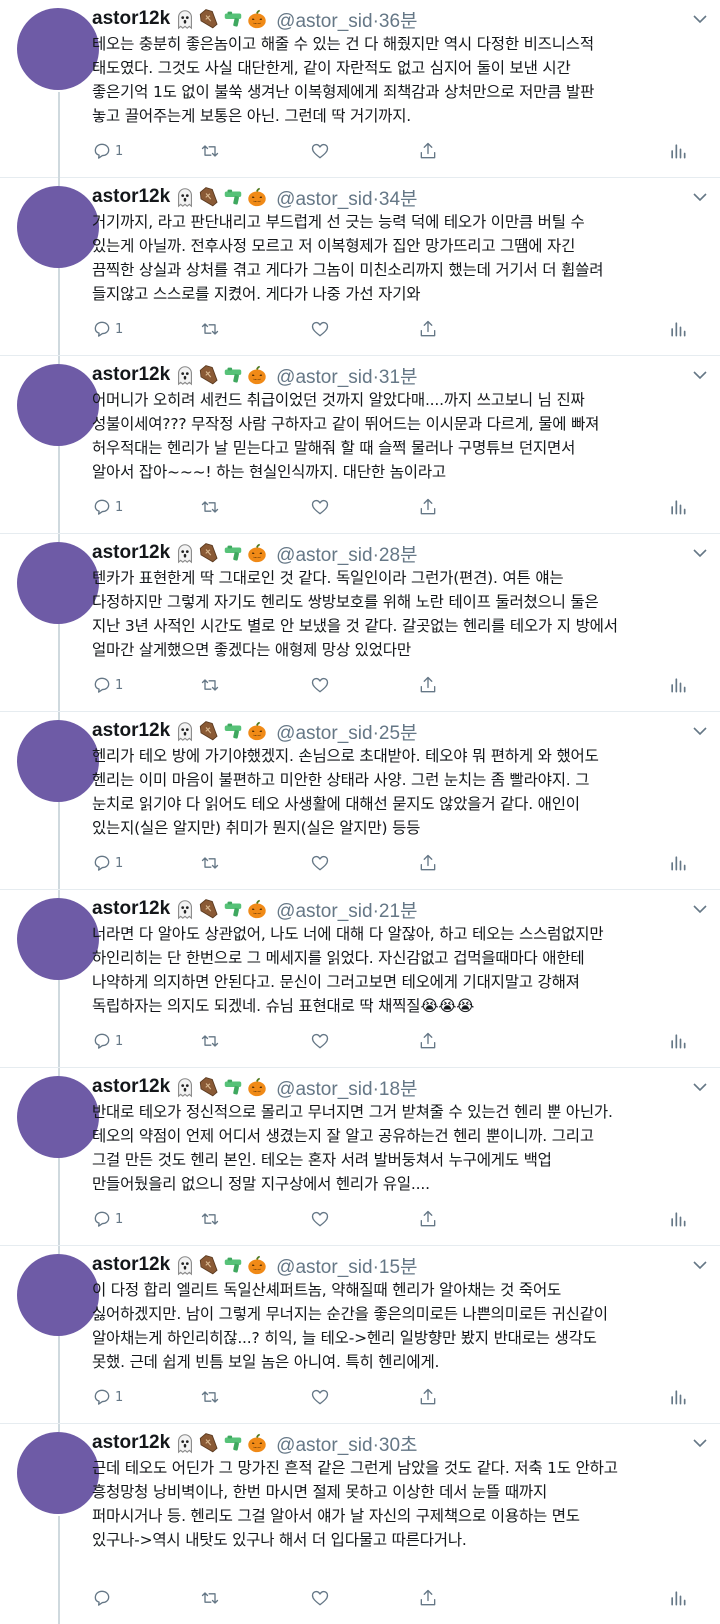 The height and width of the screenshot is (1624, 720). I want to click on handle: @astor_sid·31분, so click(346, 375).